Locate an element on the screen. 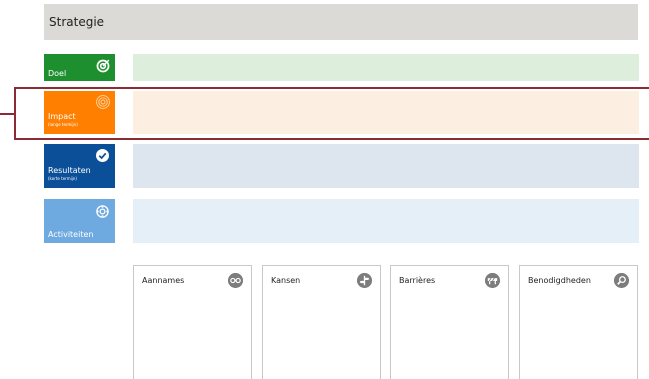 This screenshot has width=649, height=379. card-title: Aannames is located at coordinates (163, 280).